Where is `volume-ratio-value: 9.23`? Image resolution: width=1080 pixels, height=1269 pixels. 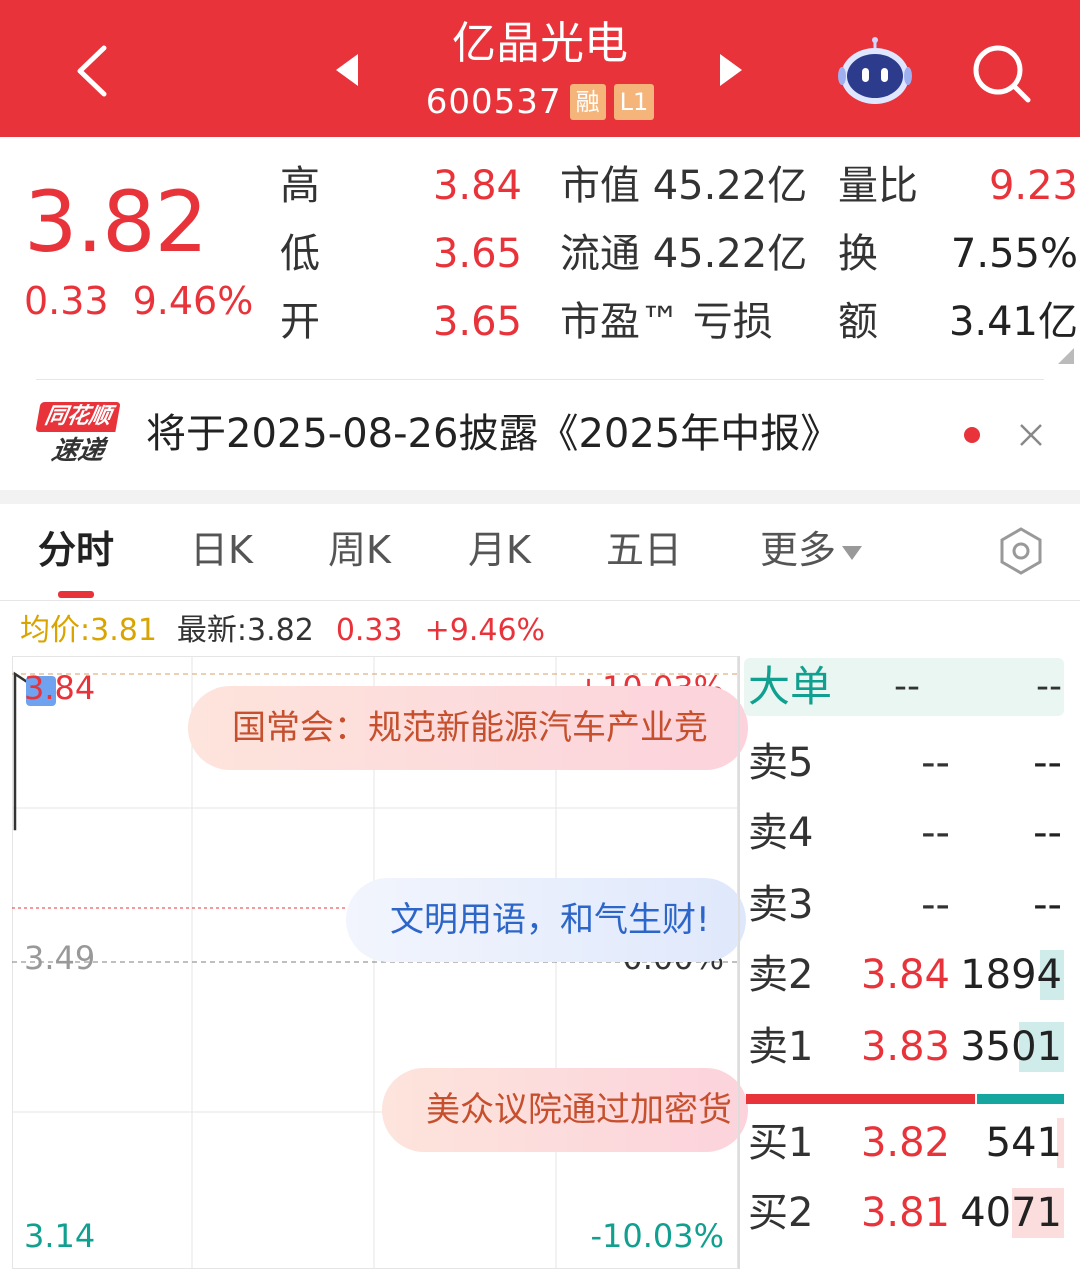 volume-ratio-value: 9.23 is located at coordinates (1033, 186).